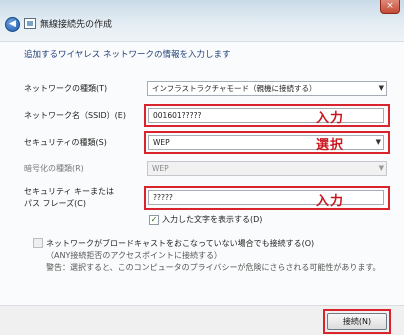 The height and width of the screenshot is (335, 404). Describe the element at coordinates (69, 191) in the screenshot. I see `security-key-label-line1: セキュリティ キーまたは` at that location.